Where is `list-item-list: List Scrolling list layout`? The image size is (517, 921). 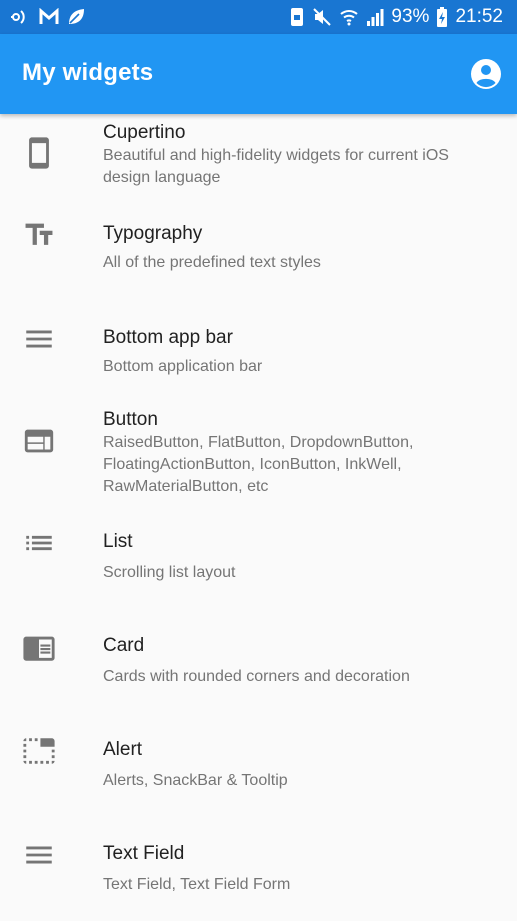 list-item-list: List Scrolling list layout is located at coordinates (258, 574).